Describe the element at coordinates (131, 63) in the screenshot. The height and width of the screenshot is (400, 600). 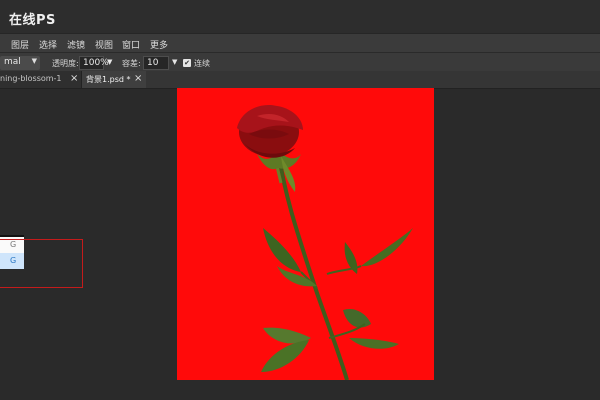
I see `tolerance-label: 容差:` at that location.